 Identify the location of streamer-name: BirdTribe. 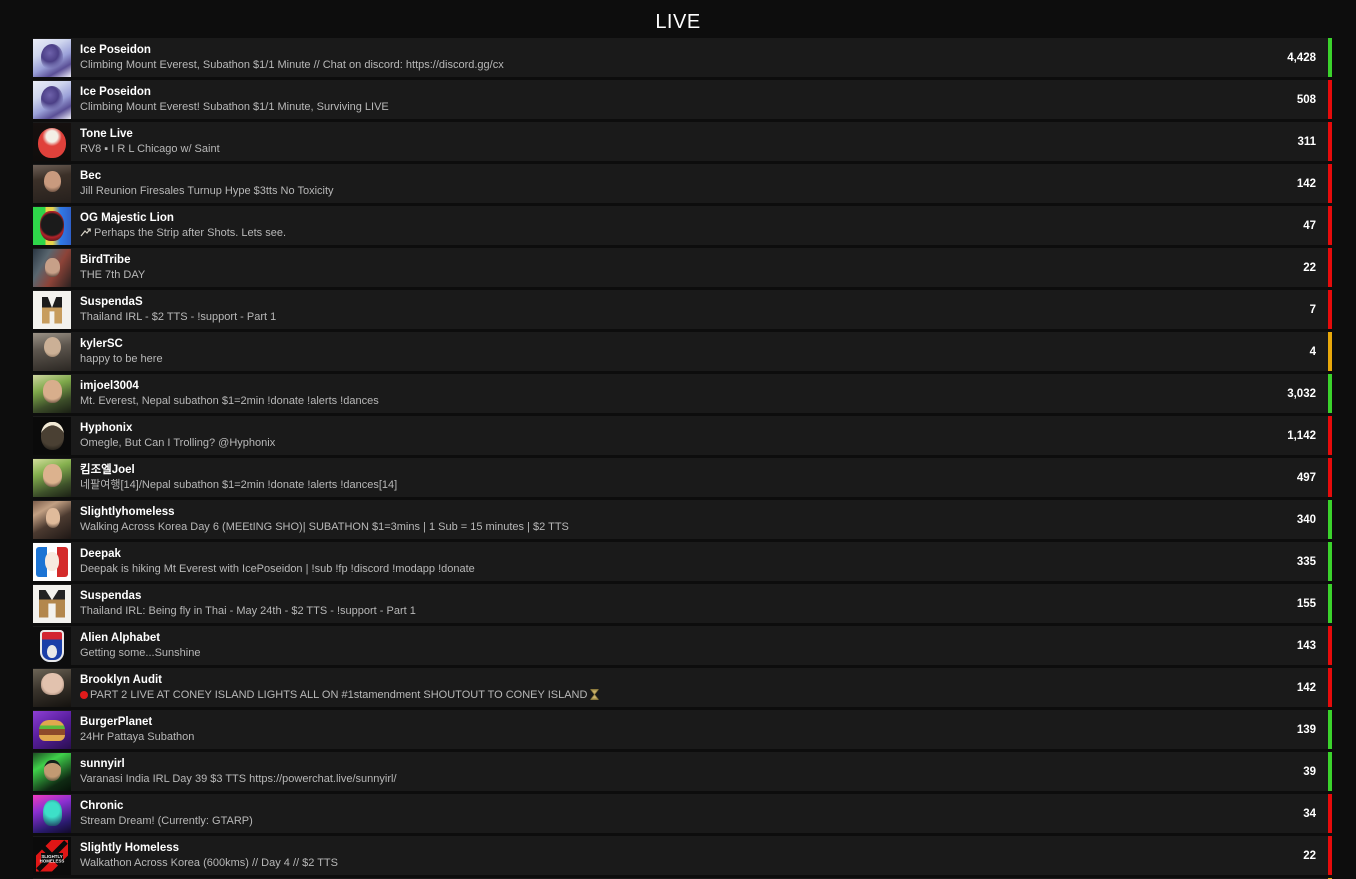
(105, 260).